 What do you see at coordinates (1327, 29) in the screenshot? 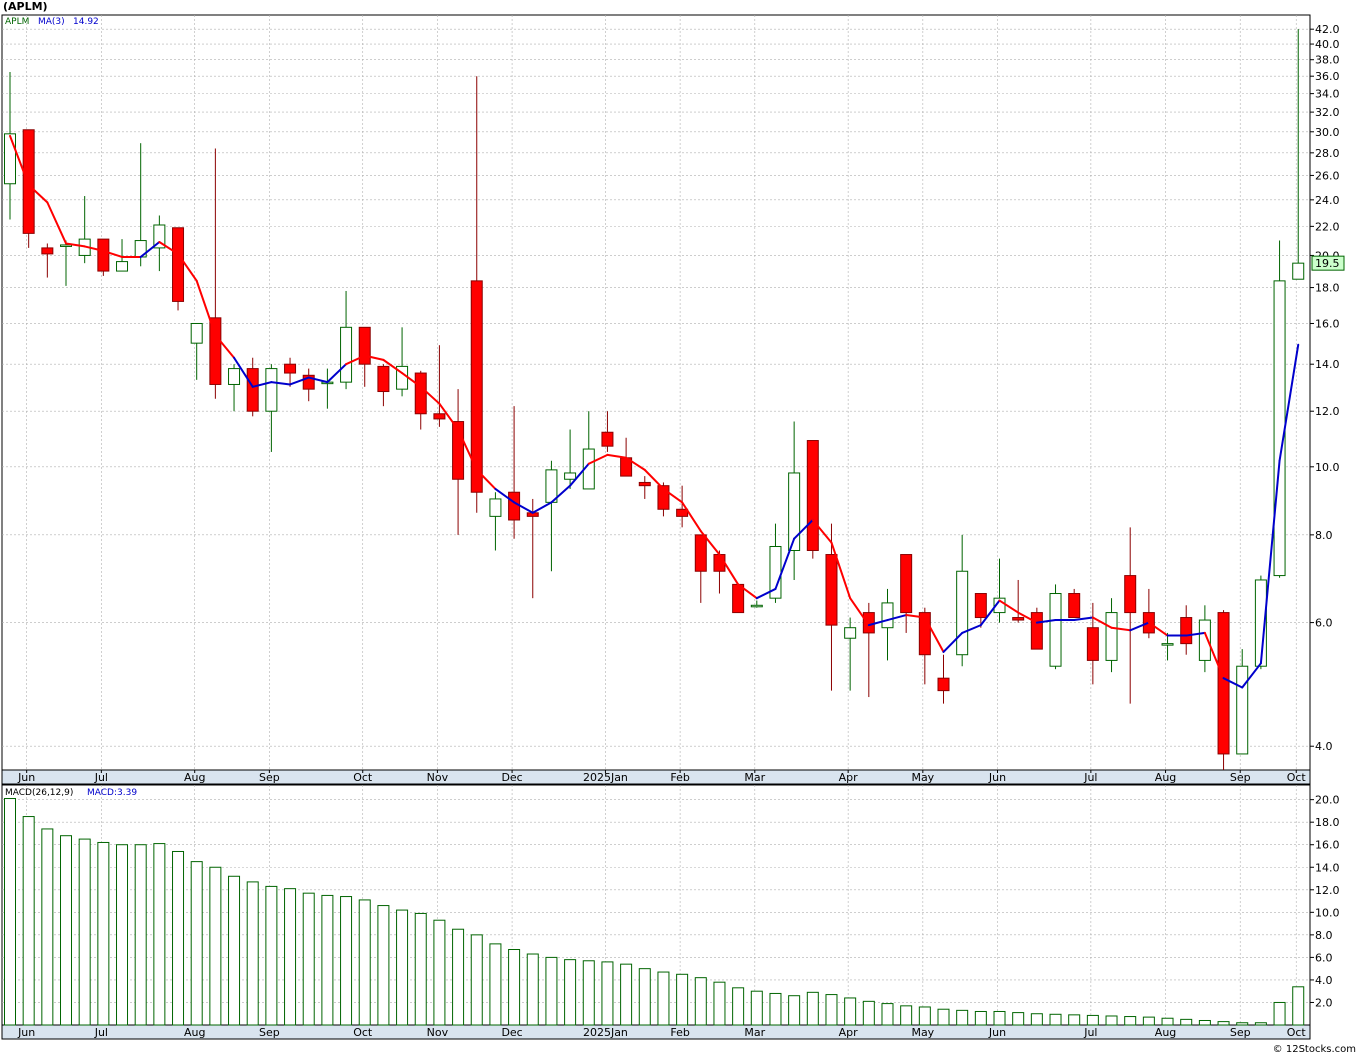
I see `price-y-tick-label: 42.0` at bounding box center [1327, 29].